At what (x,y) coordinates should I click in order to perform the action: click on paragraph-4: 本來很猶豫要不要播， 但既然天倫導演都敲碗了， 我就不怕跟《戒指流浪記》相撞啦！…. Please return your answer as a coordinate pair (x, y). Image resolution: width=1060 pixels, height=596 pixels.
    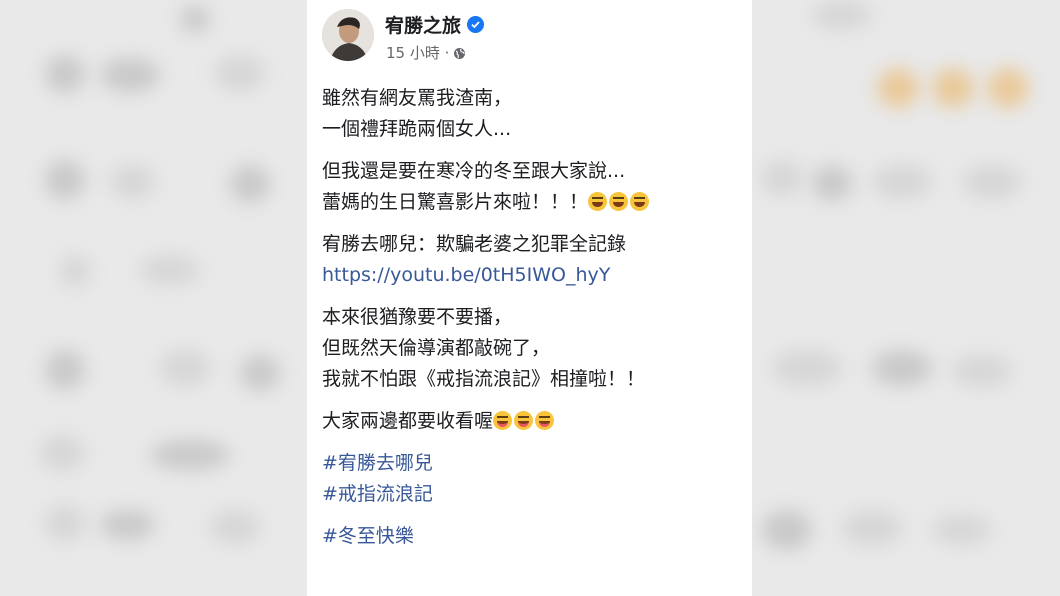
    Looking at the image, I should click on (532, 348).